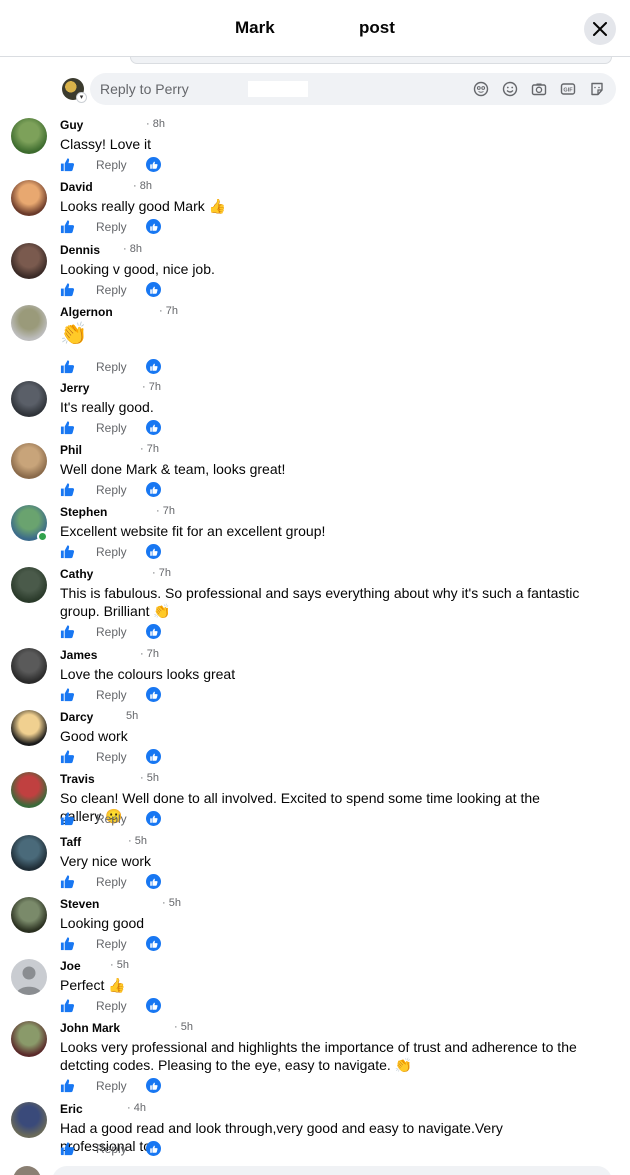 This screenshot has width=630, height=1175. Describe the element at coordinates (510, 89) in the screenshot. I see `emoji-icon` at that location.